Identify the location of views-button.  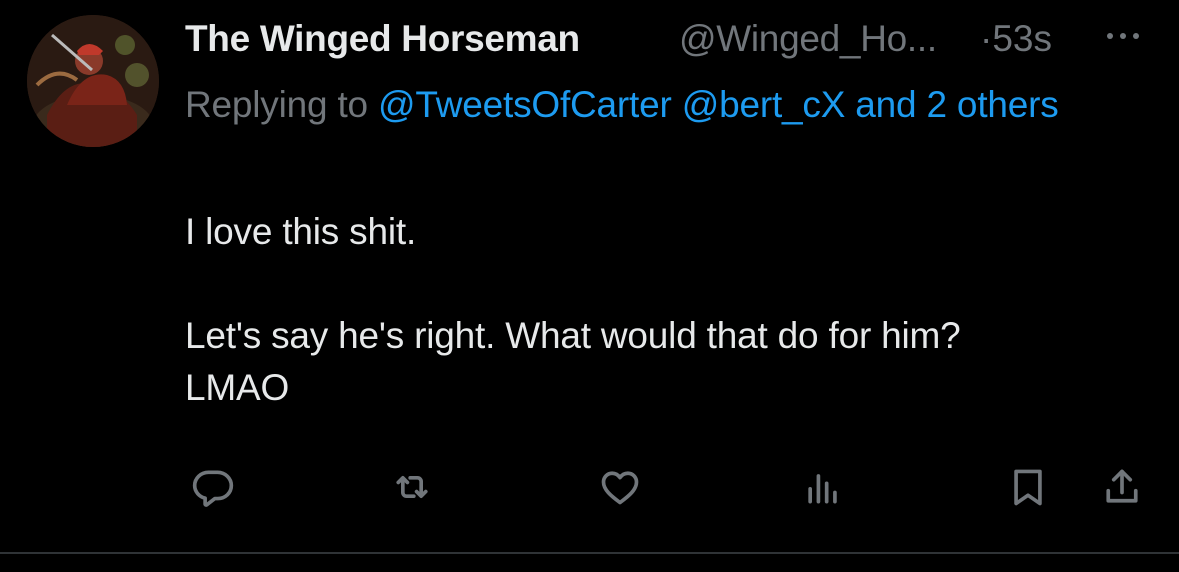
(823, 487).